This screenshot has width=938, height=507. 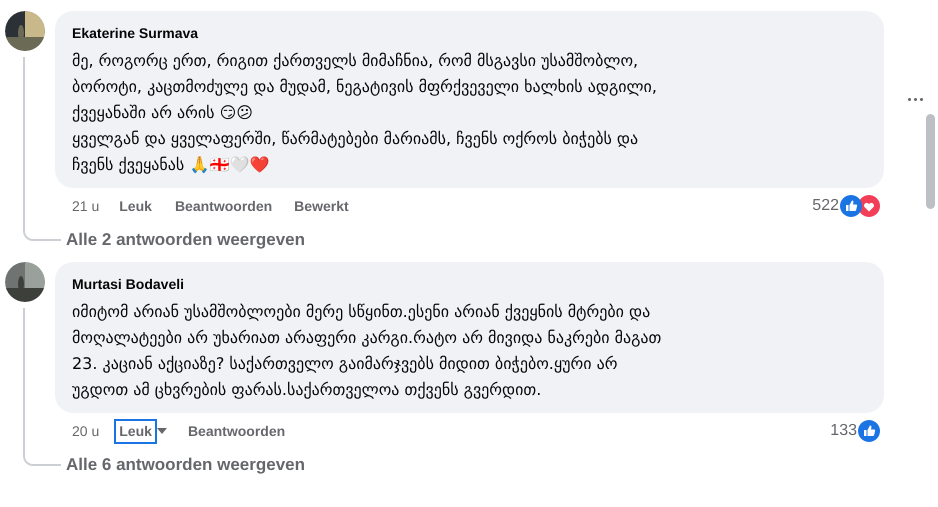 I want to click on comment-text: იმიტომ არიან უსამშობლოები მერე სწყინთ.ესენი არიან ქვეყნის მტრები და მოღალატეები არ უხარიათ არაფერი კარგი.რატო არ მივიდა ნაკრები მაგათ 23. კაციან აქციაზე? საქართველო გაიმარჯვებს მიდით ბიჭებო.ყური არ უგდოთ ამ ცხვრების ფარას.საქართველოა თქვენს გვერდით., so click(x=367, y=351).